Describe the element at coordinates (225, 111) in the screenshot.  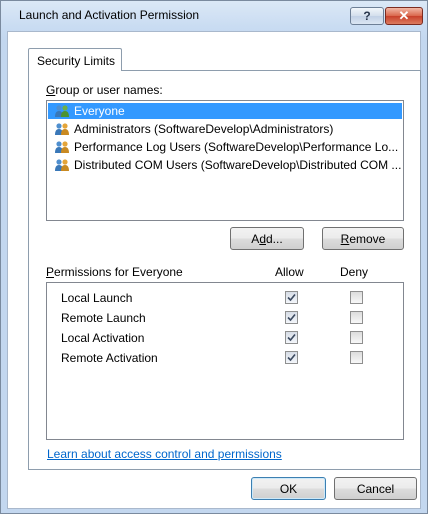
I see `list-item-user: Everyone` at that location.